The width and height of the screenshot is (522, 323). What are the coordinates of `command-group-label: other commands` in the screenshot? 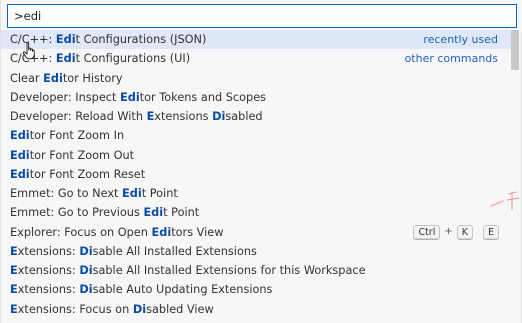 It's located at (451, 59).